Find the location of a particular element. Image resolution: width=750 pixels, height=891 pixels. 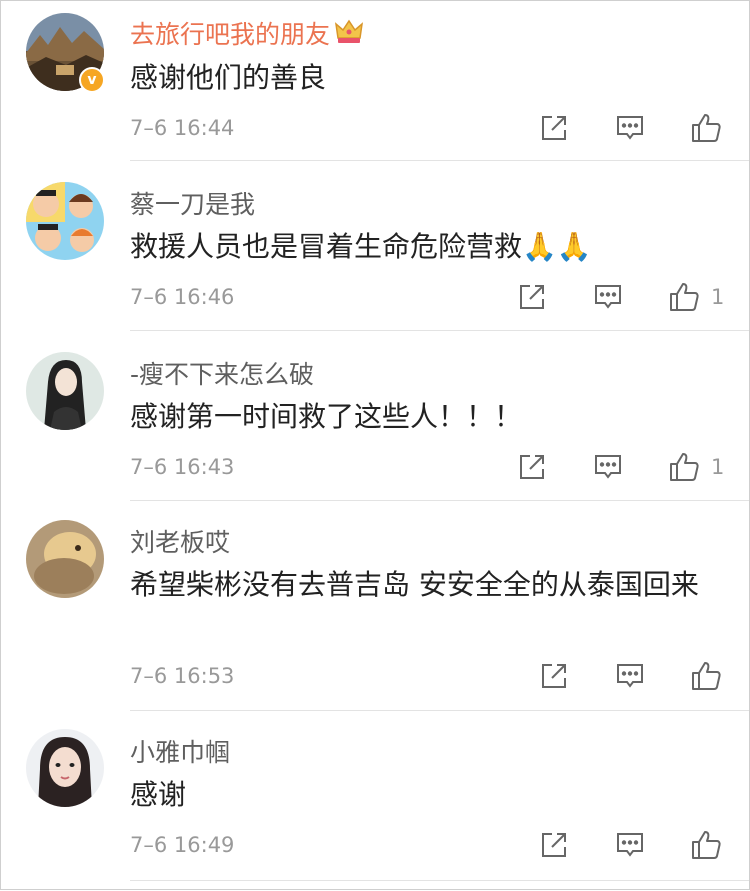

verified-v-icon: v is located at coordinates (92, 80).